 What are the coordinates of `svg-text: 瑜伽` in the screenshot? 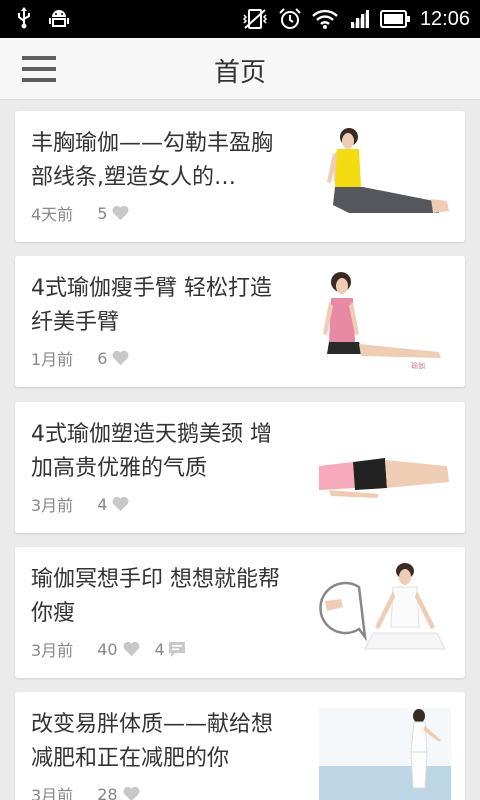 It's located at (418, 365).